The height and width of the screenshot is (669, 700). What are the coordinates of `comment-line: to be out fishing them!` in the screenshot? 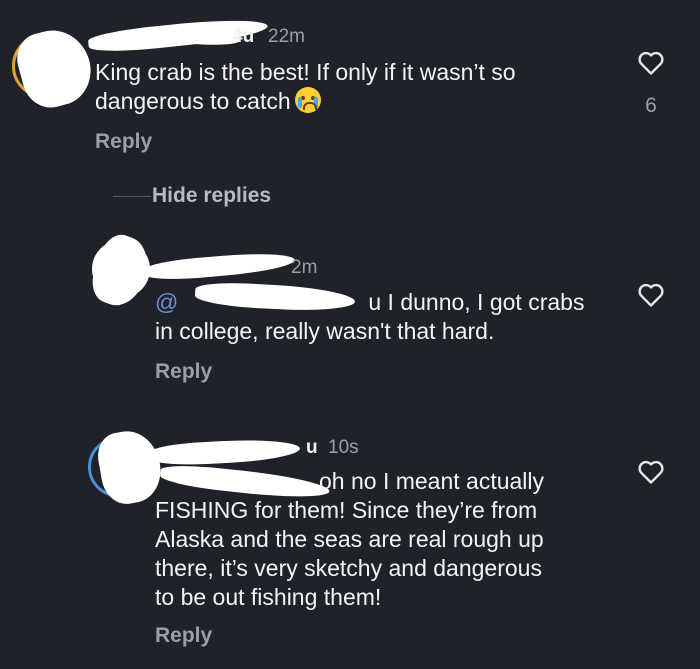 It's located at (268, 597).